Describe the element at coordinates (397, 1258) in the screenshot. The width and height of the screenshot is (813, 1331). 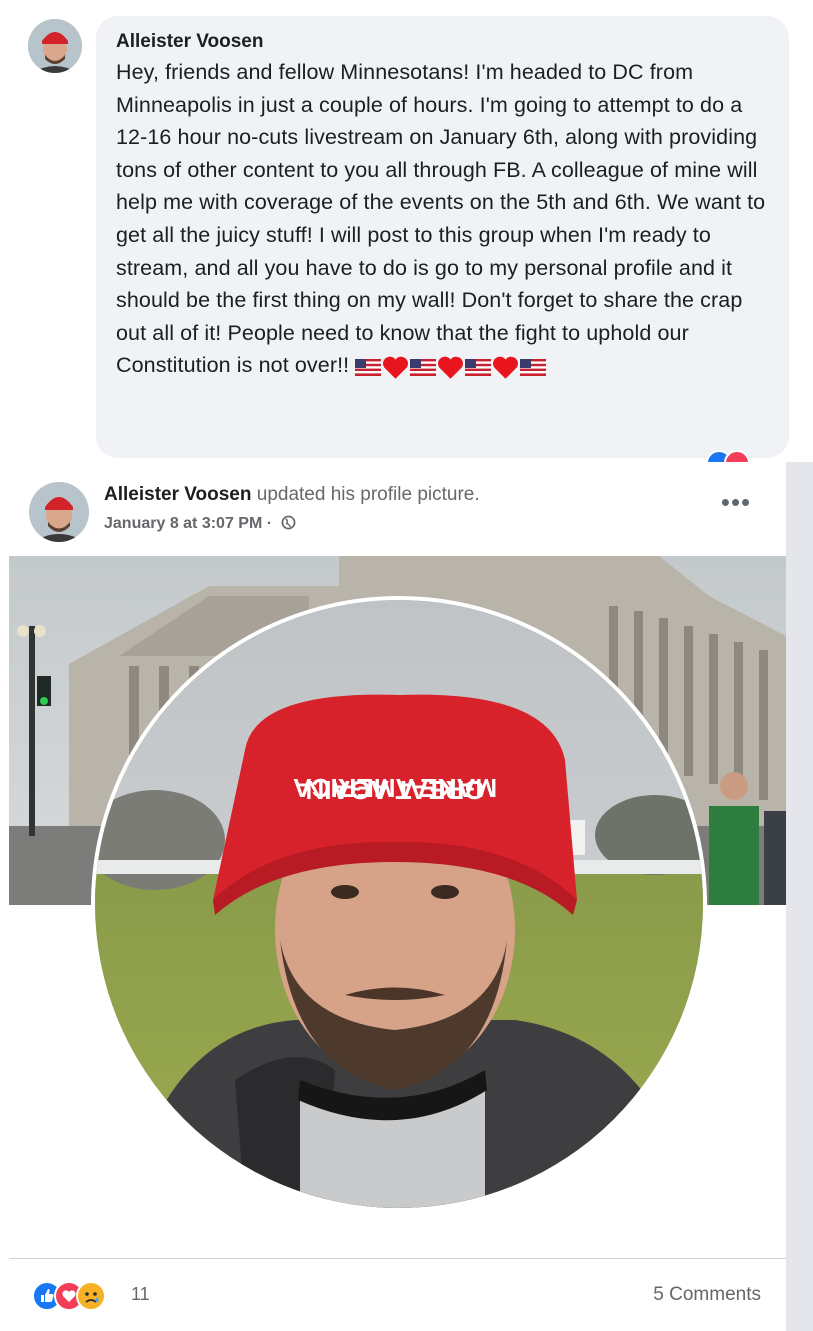
I see `post-divider` at that location.